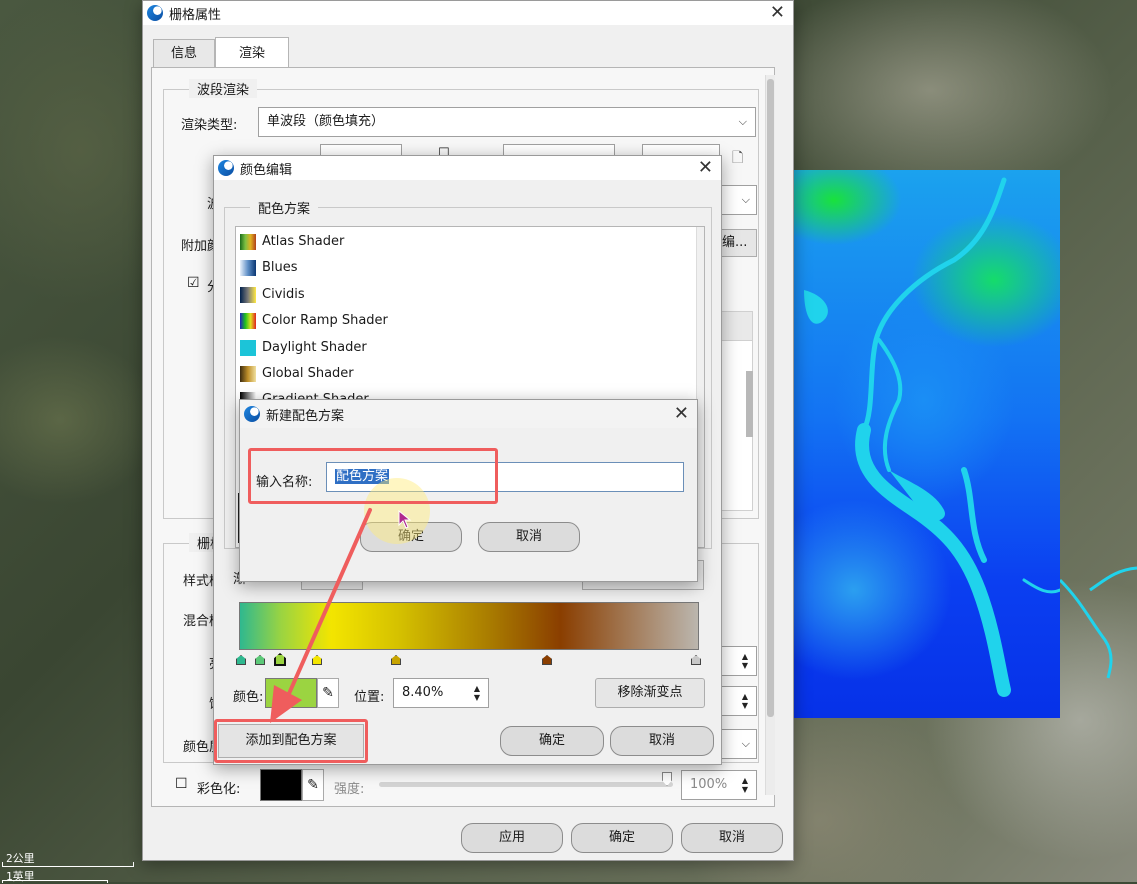  What do you see at coordinates (281, 785) in the screenshot?
I see `colorize-color-swatch` at bounding box center [281, 785].